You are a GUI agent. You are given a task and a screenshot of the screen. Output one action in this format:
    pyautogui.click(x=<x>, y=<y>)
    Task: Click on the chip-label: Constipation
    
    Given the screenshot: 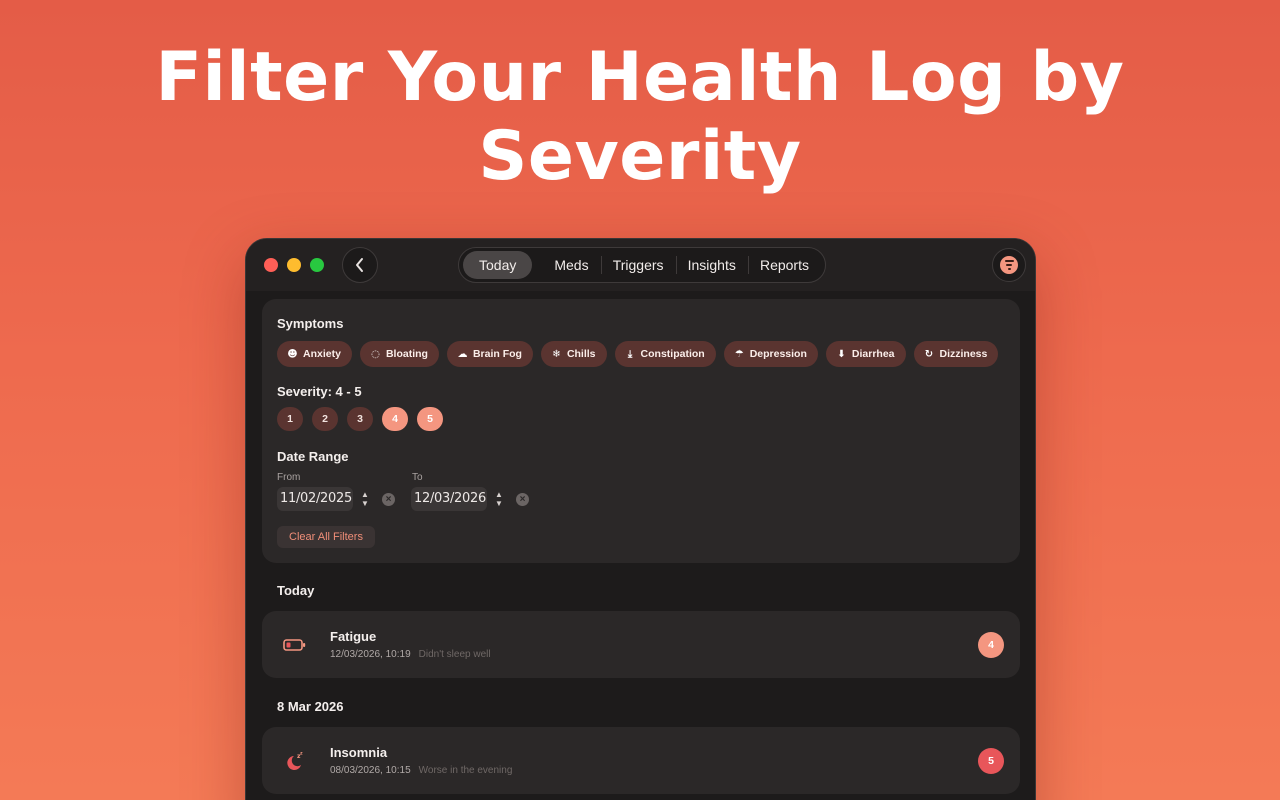 What is the action you would take?
    pyautogui.click(x=672, y=354)
    